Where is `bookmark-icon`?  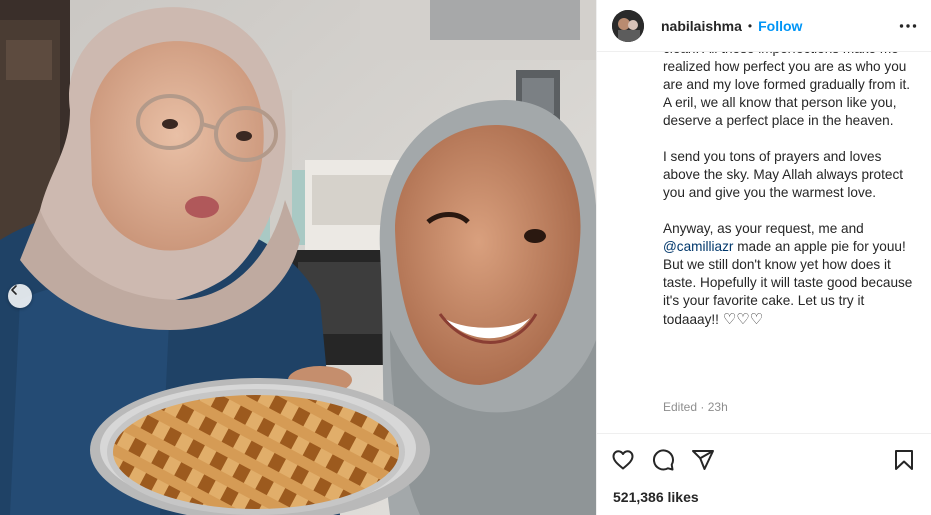
bookmark-icon is located at coordinates (904, 459).